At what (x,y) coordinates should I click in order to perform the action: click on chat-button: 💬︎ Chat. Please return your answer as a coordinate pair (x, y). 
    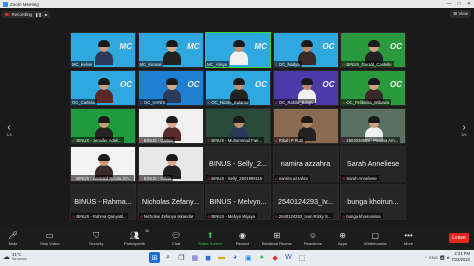
    Looking at the image, I should click on (176, 238).